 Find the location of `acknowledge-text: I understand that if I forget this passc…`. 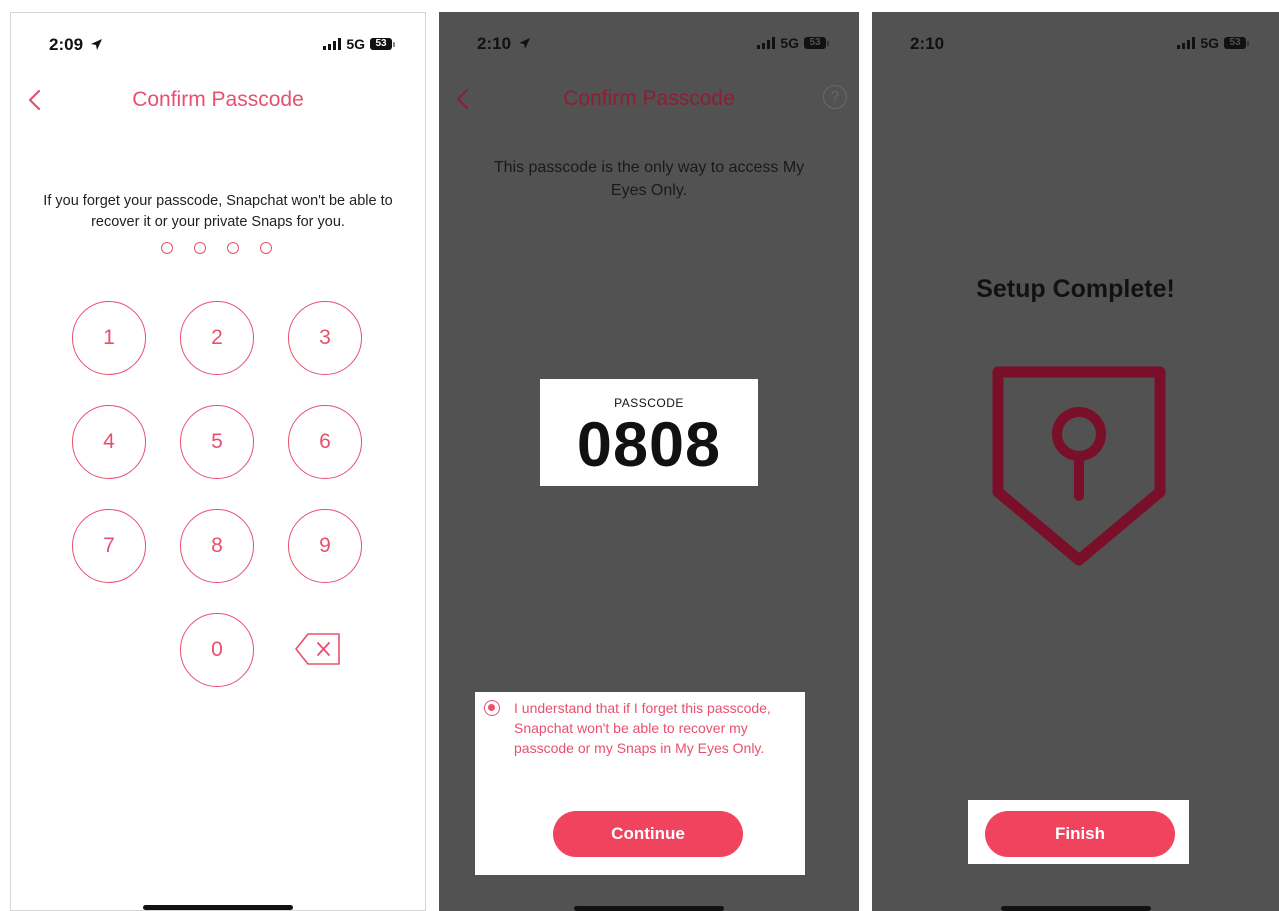

acknowledge-text: I understand that if I forget this passc… is located at coordinates (655, 728).